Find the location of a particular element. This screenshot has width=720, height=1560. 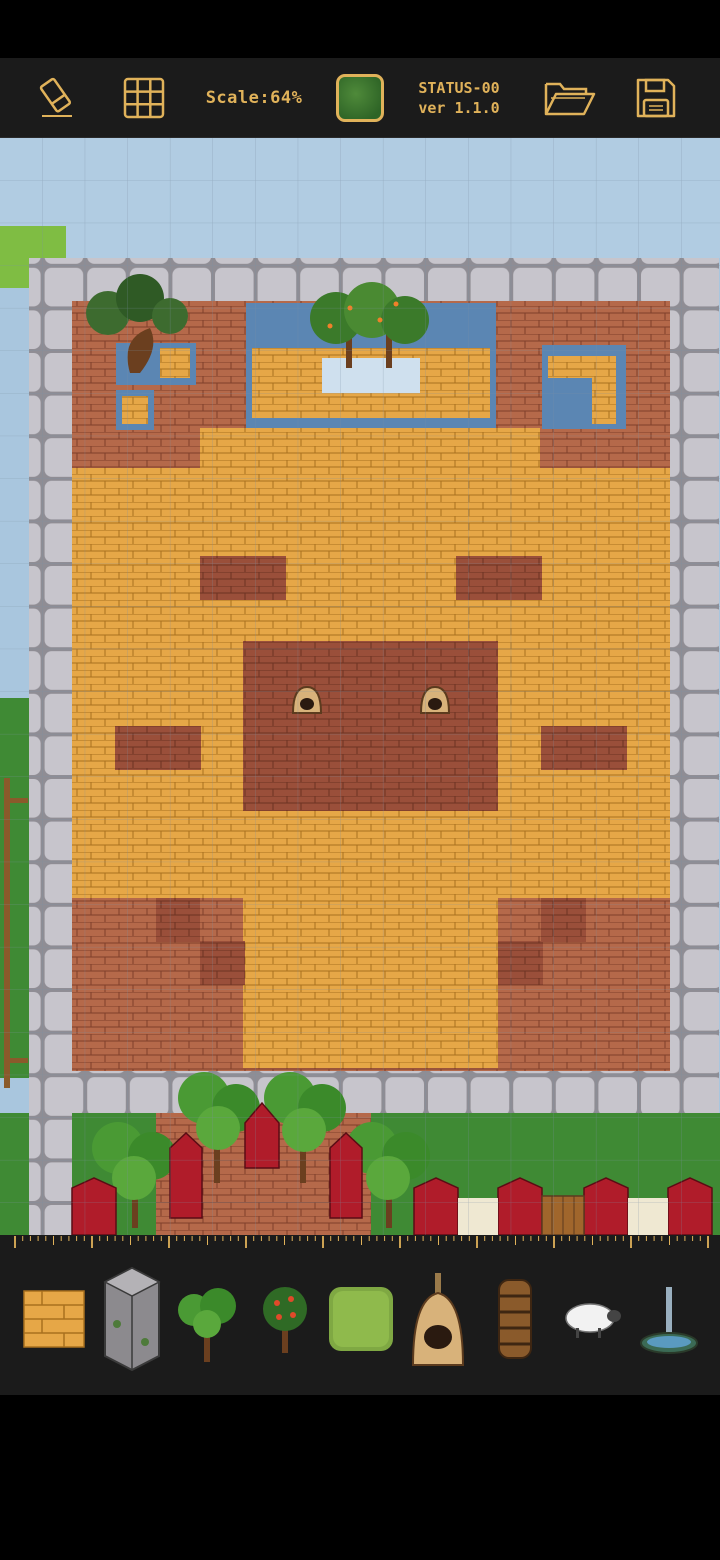

palette-clay-oven is located at coordinates (438, 1319).